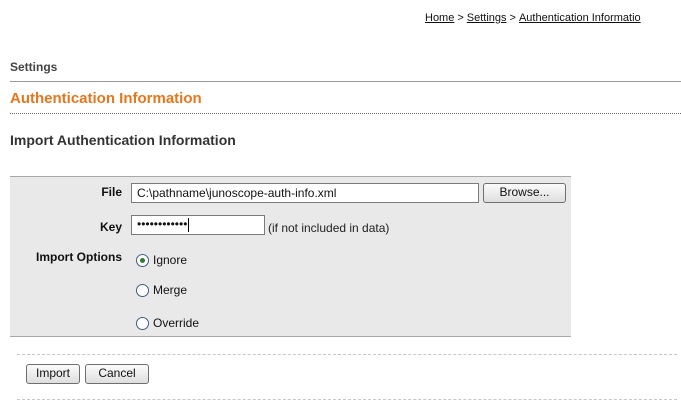 This screenshot has width=681, height=420. Describe the element at coordinates (329, 228) in the screenshot. I see `key-hint: (if not included in data)` at that location.